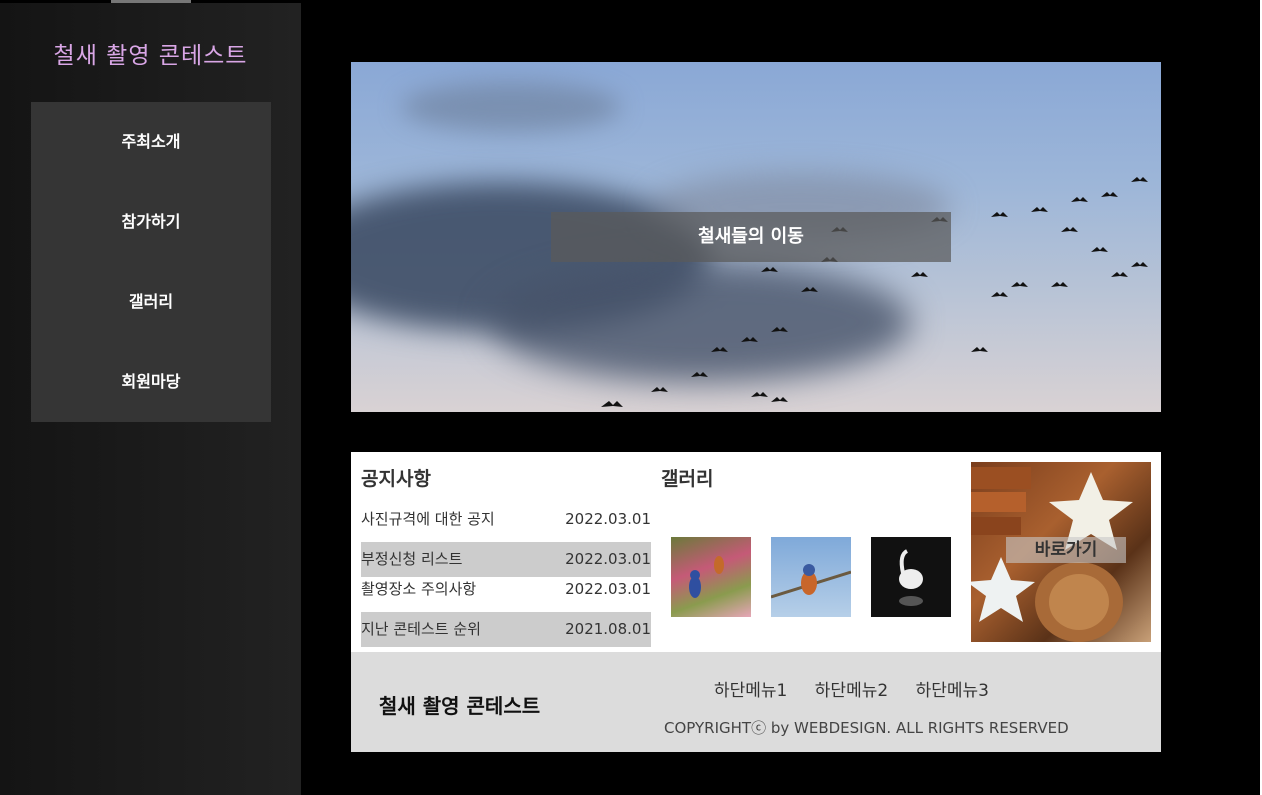  I want to click on site-logo: 철새 촬영 콘테스트, so click(150, 53).